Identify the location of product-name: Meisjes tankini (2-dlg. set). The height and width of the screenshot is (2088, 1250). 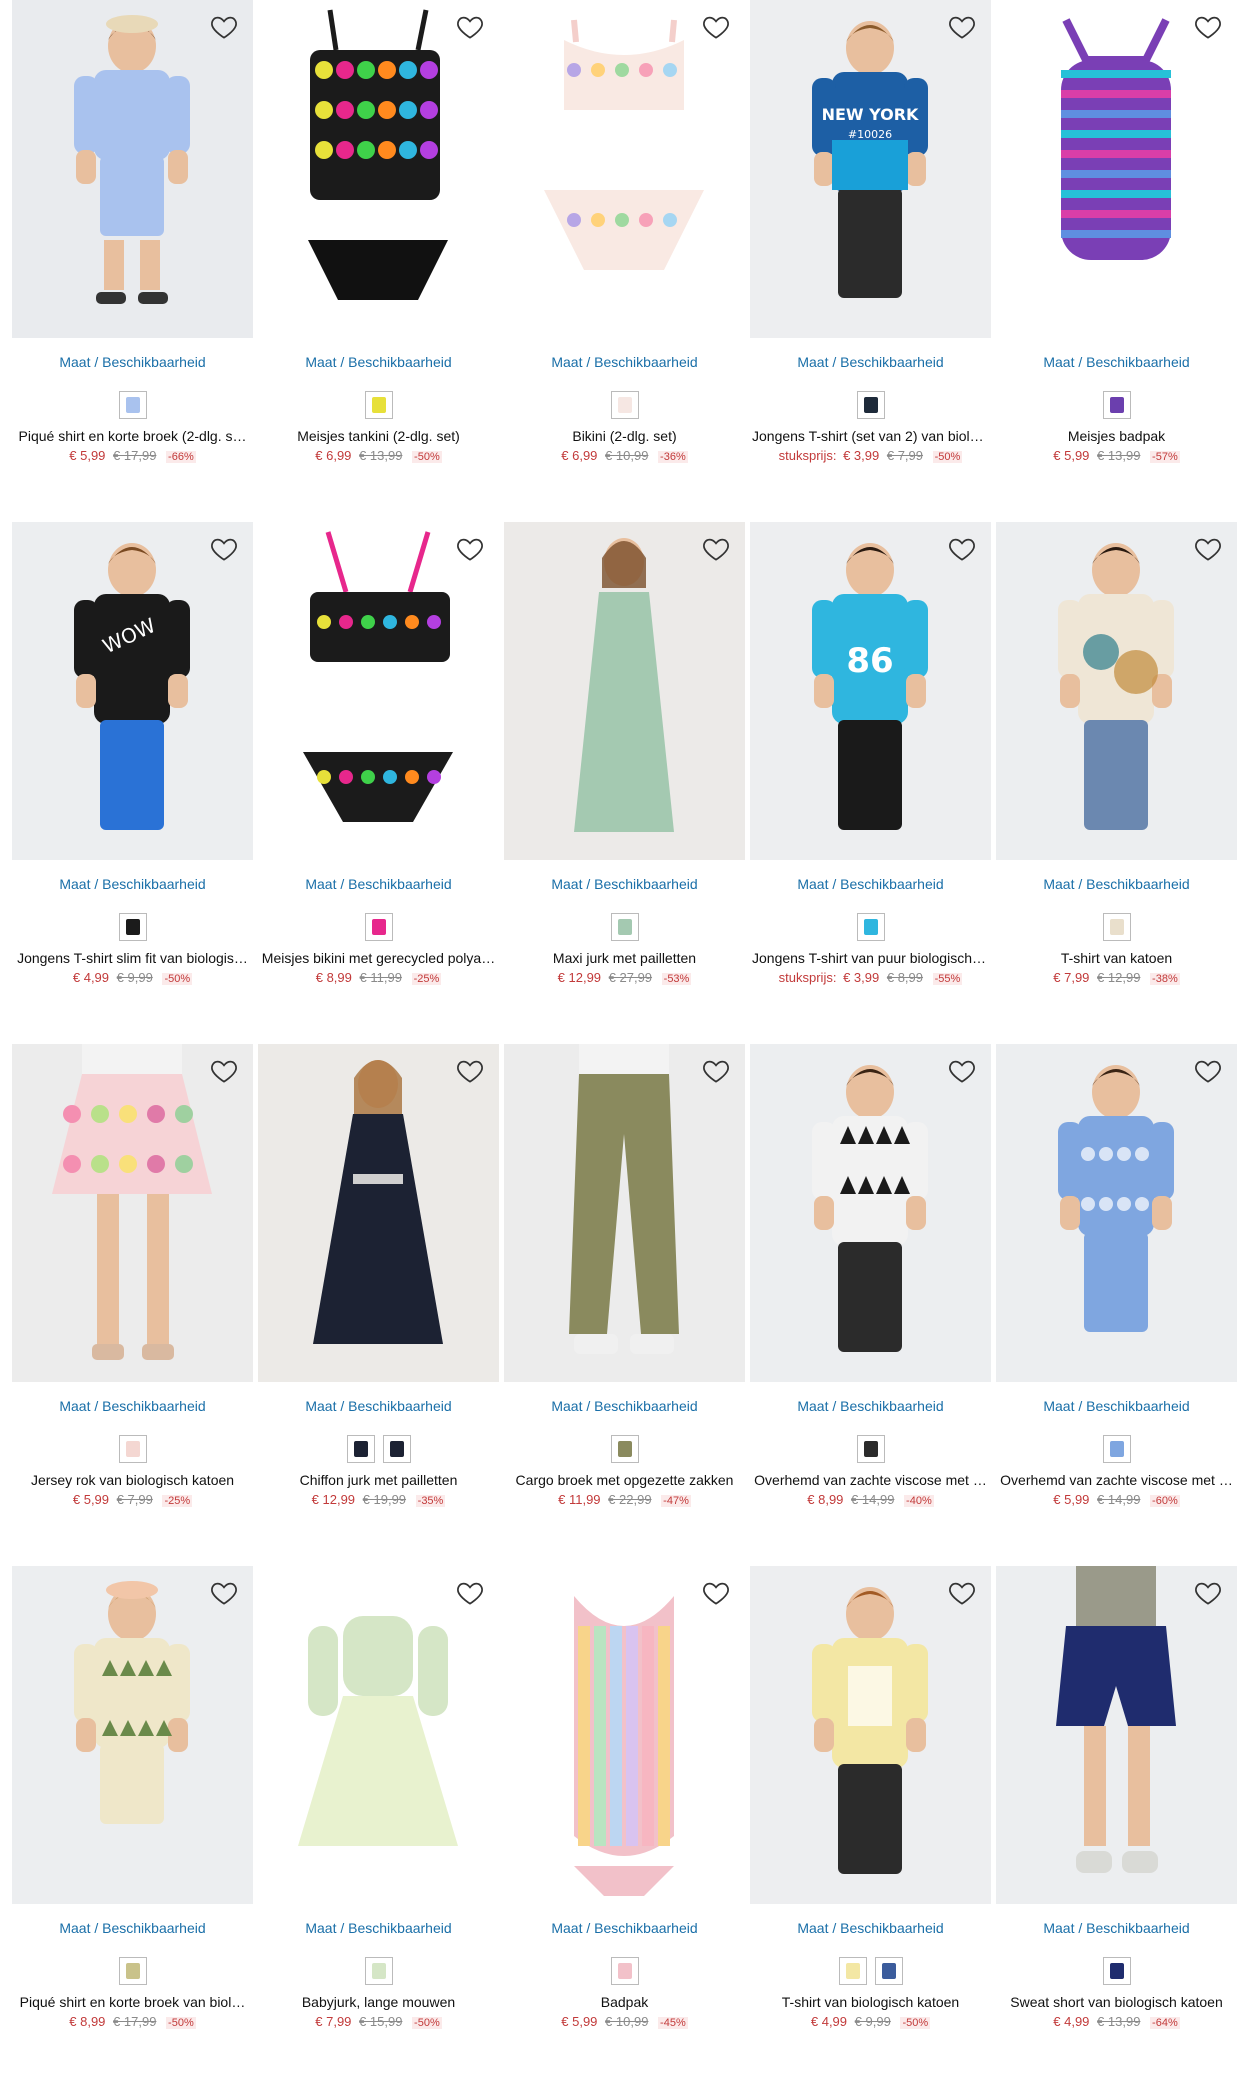
(378, 436).